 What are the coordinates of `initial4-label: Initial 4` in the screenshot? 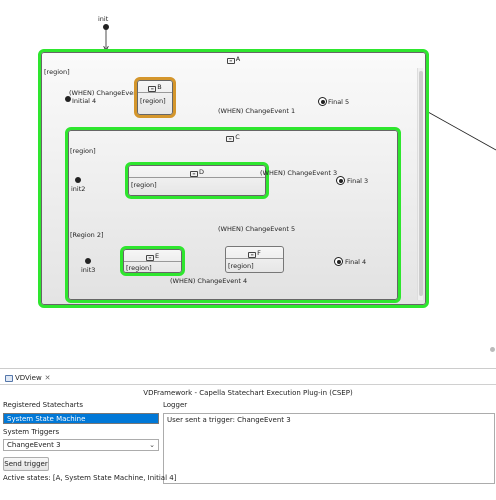 It's located at (84, 101).